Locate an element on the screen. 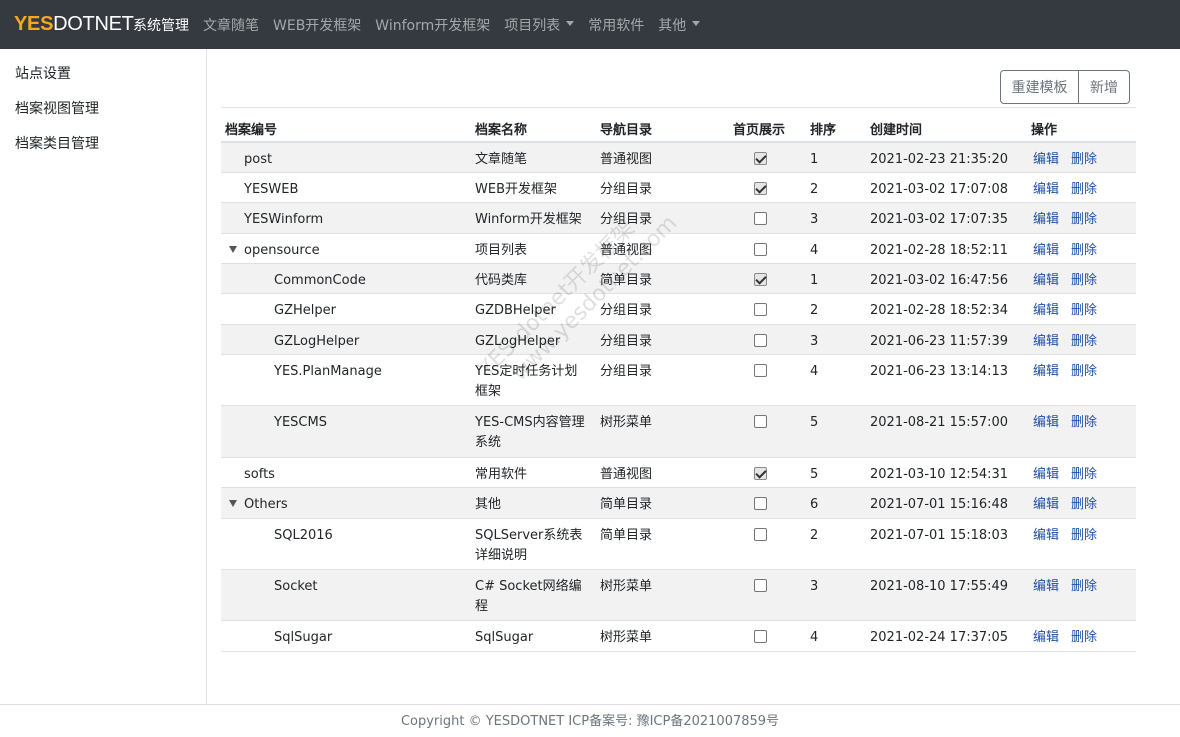 Image resolution: width=1180 pixels, height=737 pixels. col-order-header: 排序 is located at coordinates (823, 130).